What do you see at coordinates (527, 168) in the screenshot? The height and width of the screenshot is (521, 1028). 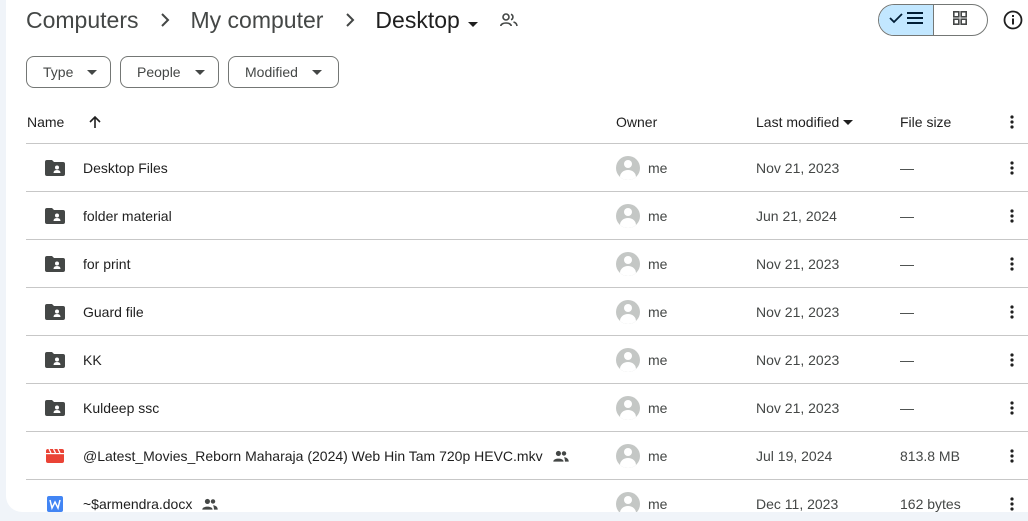 I see `table-row: Desktop Files me Nov 21, 2023 —` at bounding box center [527, 168].